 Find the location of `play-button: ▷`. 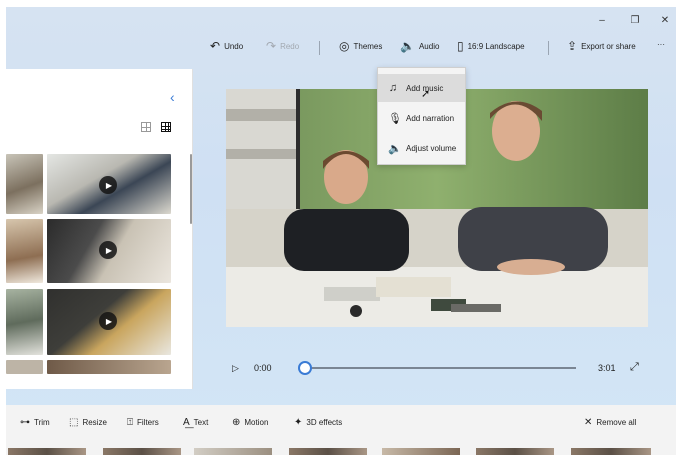

play-button: ▷ is located at coordinates (235, 368).